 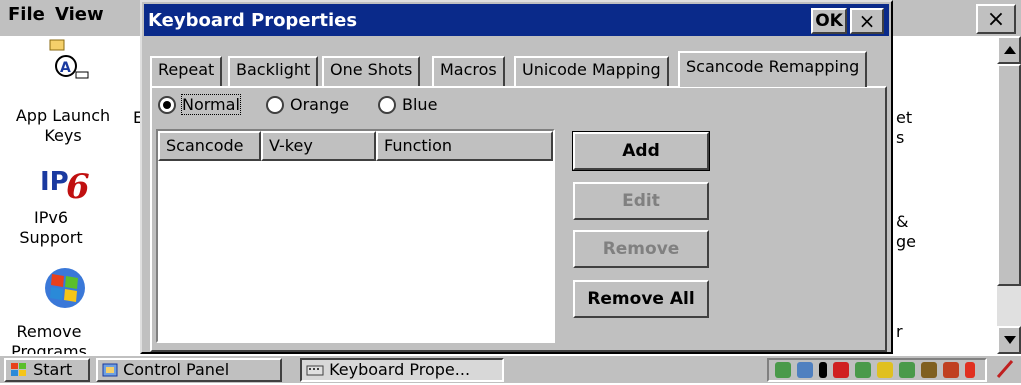 What do you see at coordinates (54, 182) in the screenshot?
I see `svg-text: IP` at bounding box center [54, 182].